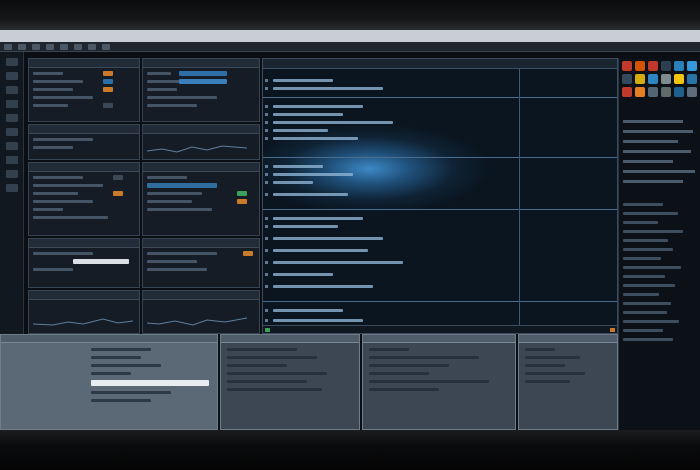 Image resolution: width=700 pixels, height=470 pixels. What do you see at coordinates (84, 199) in the screenshot?
I see `panel-ml-a` at bounding box center [84, 199].